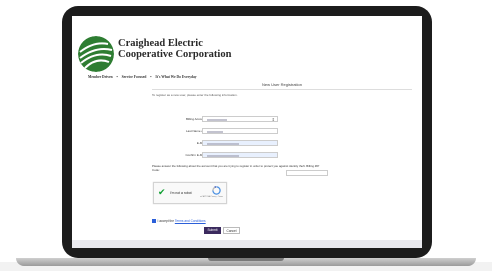  I want to click on recaptcha-footer: reCAPTCHA Privacy - Terms, so click(211, 197).